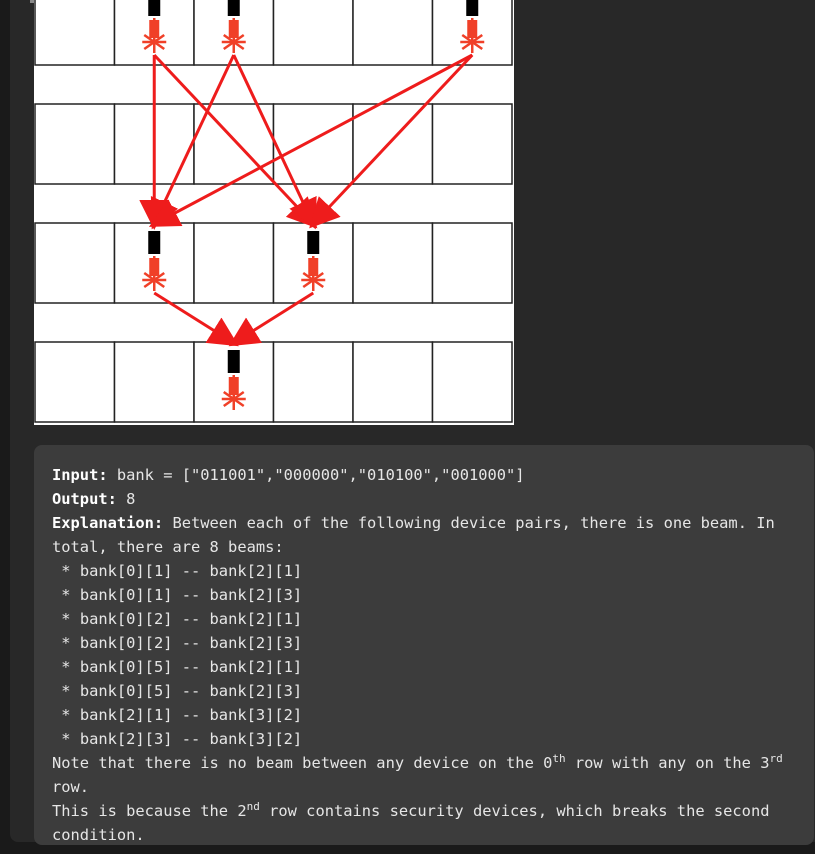 The height and width of the screenshot is (854, 815). What do you see at coordinates (559, 758) in the screenshot?
I see `note-superscript: th` at bounding box center [559, 758].